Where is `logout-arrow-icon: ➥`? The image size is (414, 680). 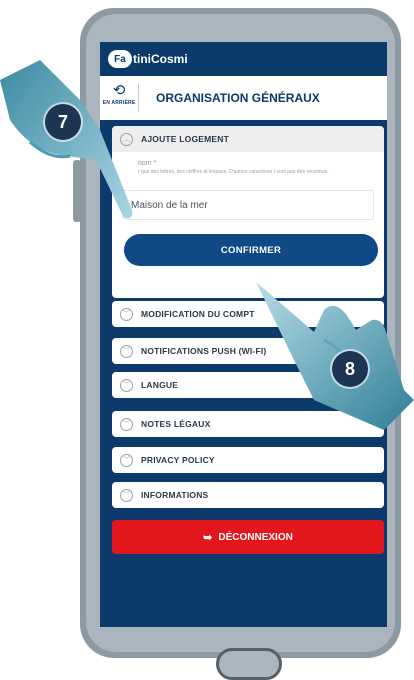 logout-arrow-icon: ➥ is located at coordinates (208, 537).